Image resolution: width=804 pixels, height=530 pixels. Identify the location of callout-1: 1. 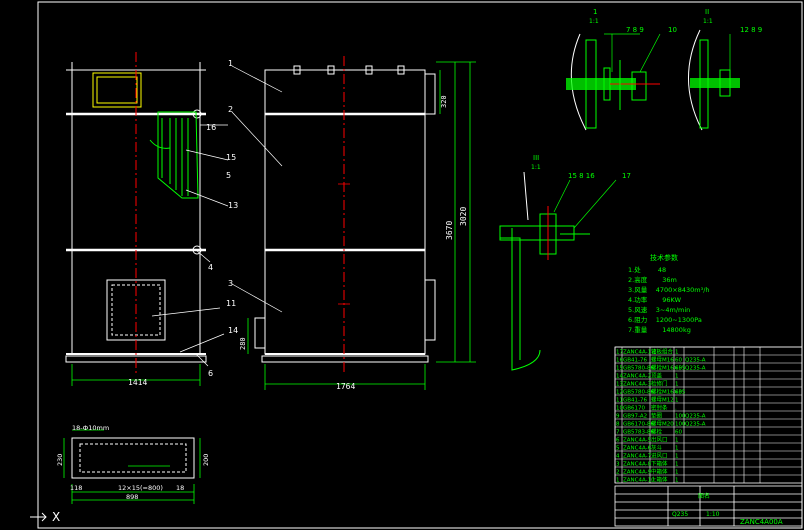
(230, 63).